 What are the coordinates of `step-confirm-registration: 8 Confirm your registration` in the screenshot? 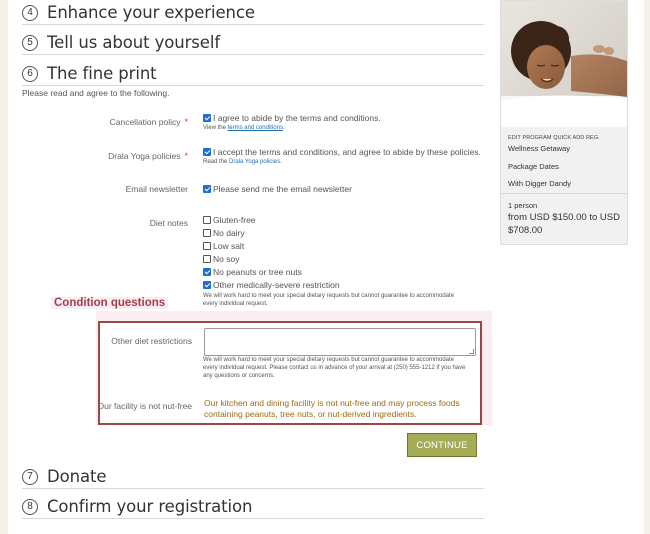 It's located at (253, 507).